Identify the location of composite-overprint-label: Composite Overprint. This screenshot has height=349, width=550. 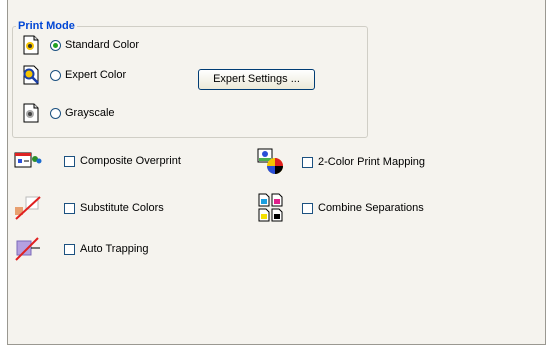
(130, 161).